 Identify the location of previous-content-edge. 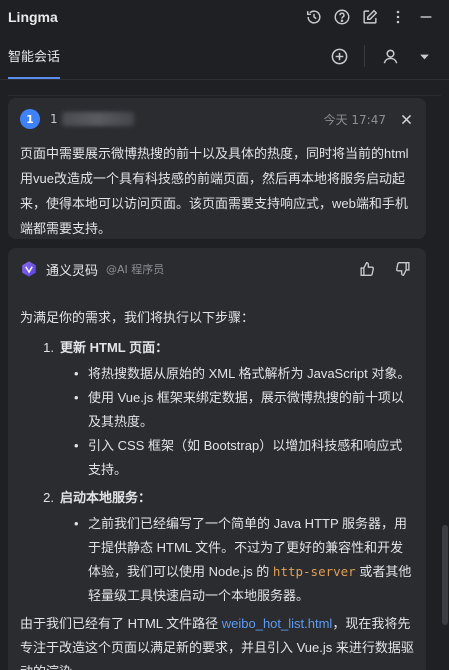
(224, 88).